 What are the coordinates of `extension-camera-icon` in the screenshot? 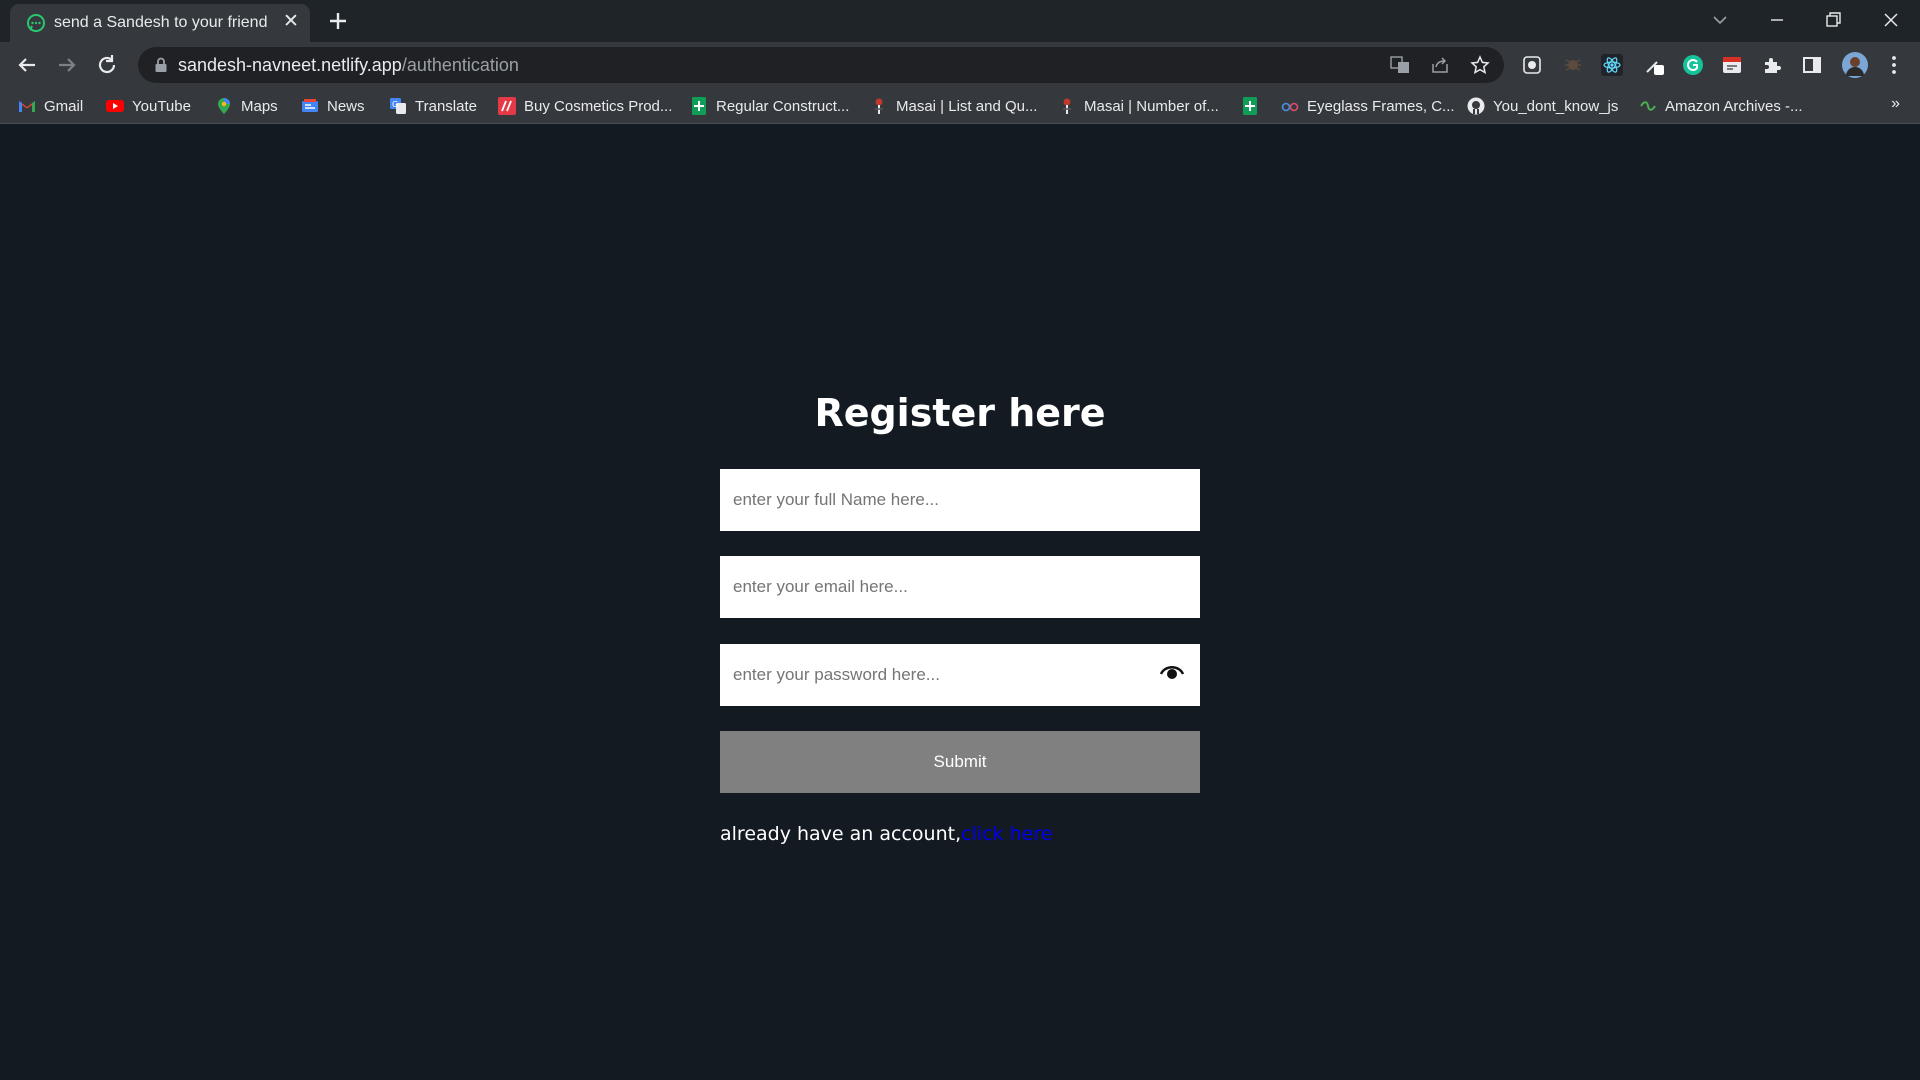 It's located at (1532, 65).